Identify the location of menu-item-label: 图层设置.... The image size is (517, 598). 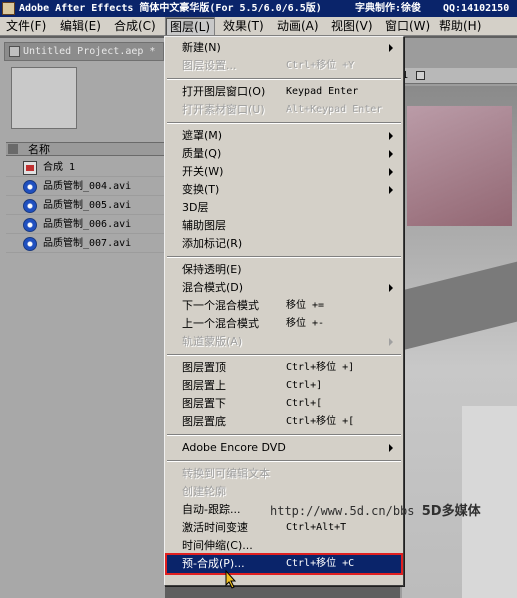
(209, 65).